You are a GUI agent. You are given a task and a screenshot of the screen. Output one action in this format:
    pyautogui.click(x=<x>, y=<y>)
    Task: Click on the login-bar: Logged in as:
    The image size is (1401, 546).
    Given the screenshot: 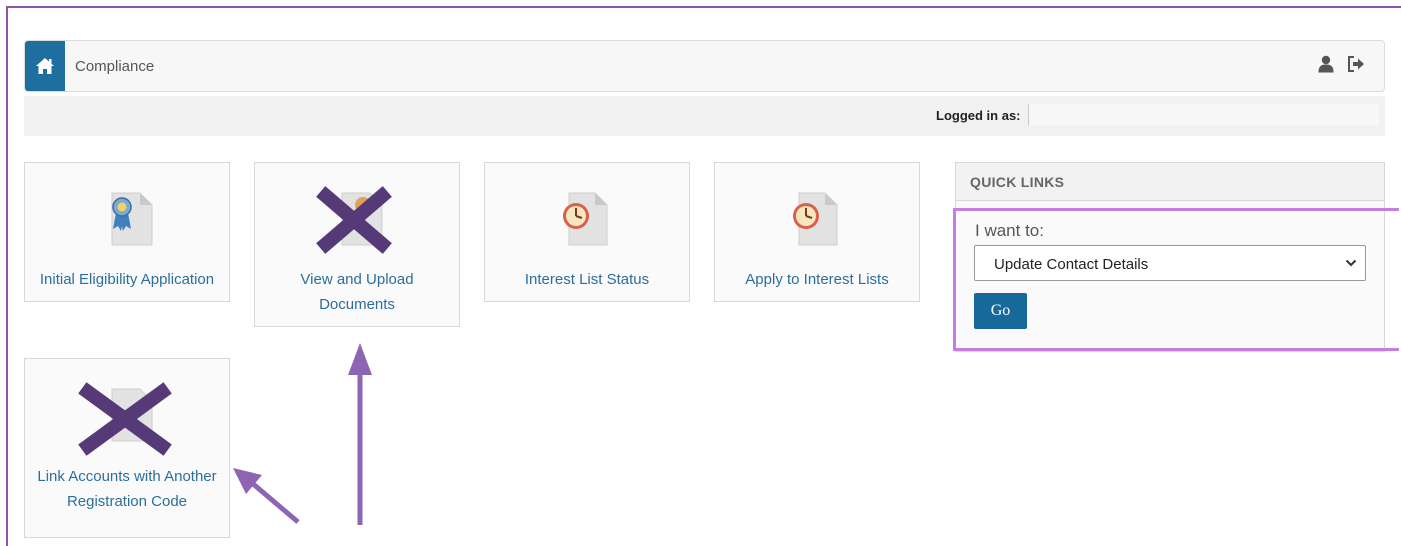 What is the action you would take?
    pyautogui.click(x=704, y=116)
    